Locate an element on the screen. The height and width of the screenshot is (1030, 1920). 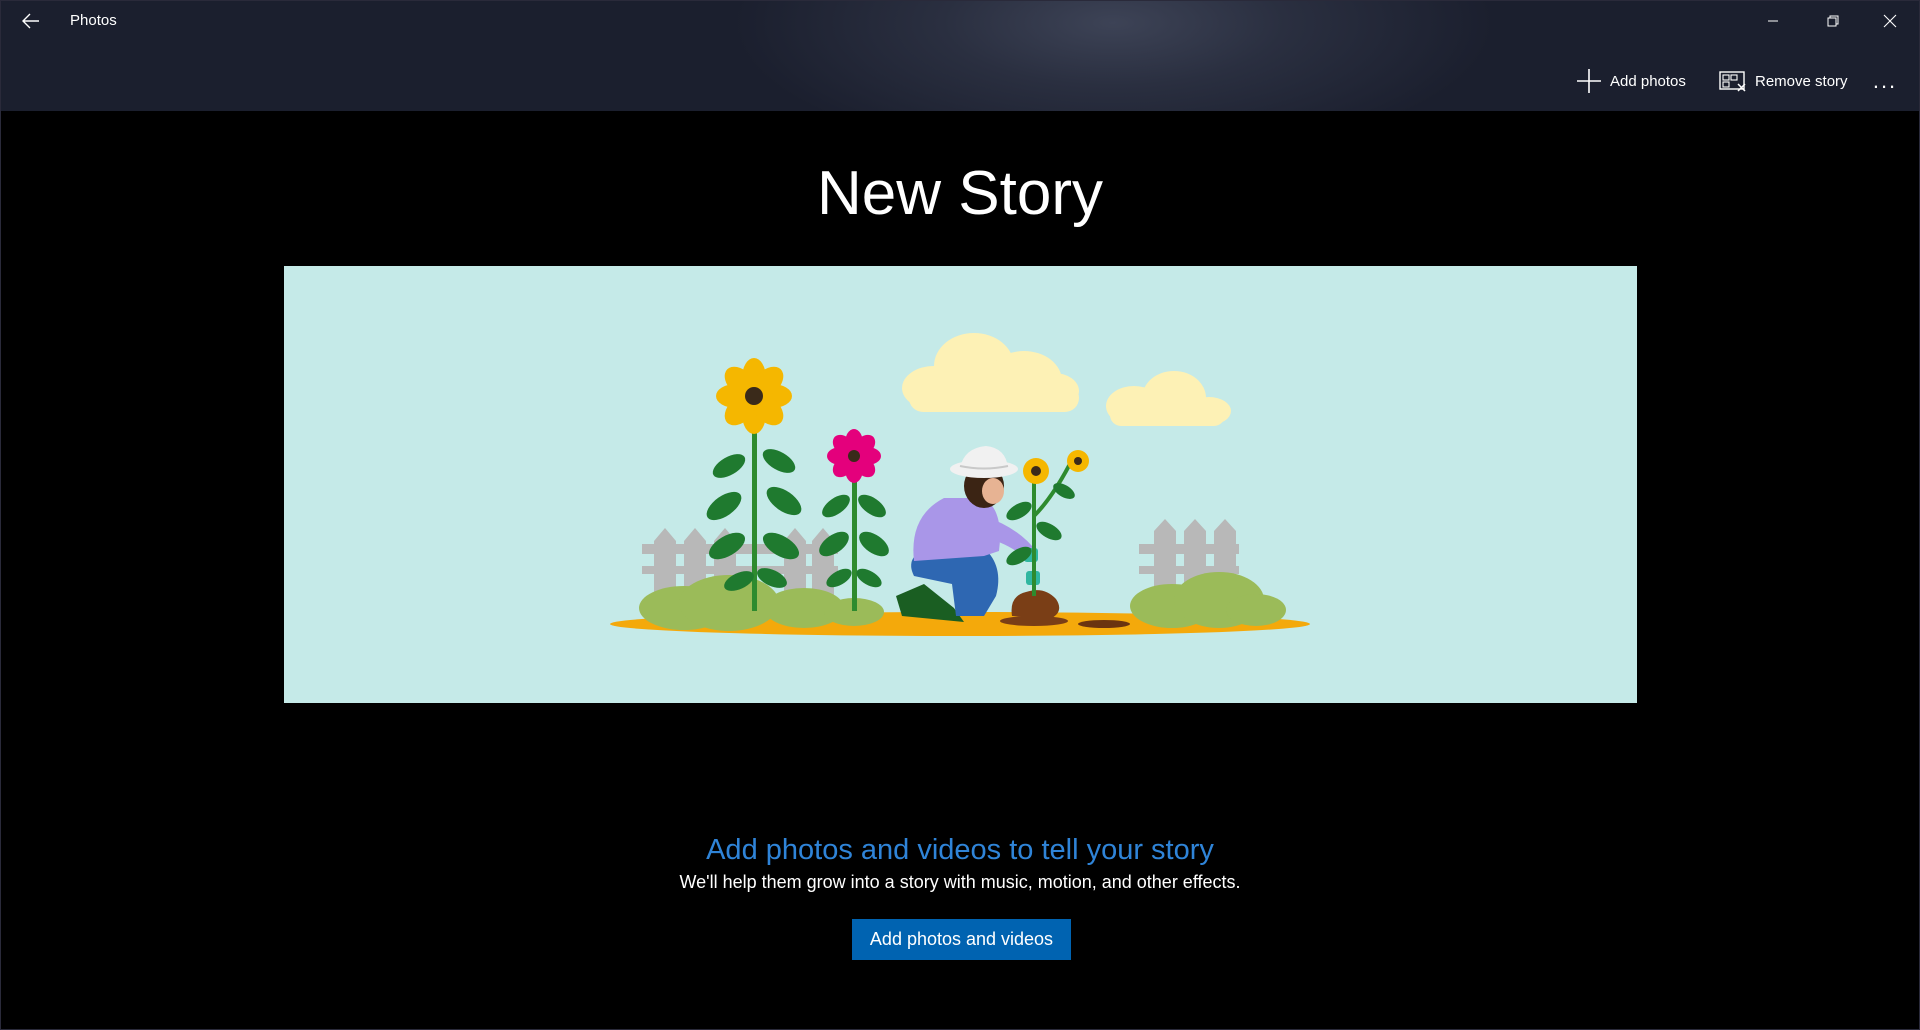
remove-story-icon is located at coordinates (1733, 81).